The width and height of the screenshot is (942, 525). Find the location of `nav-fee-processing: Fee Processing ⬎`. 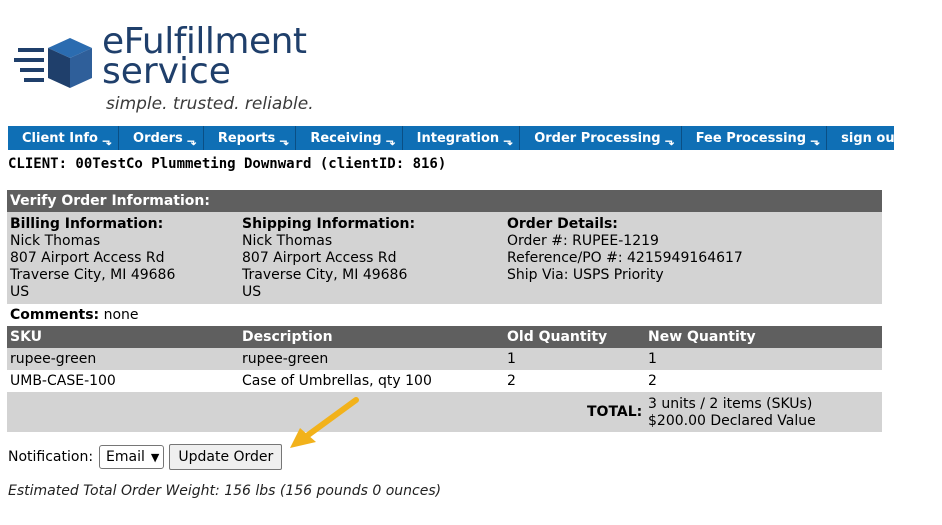

nav-fee-processing: Fee Processing ⬎ is located at coordinates (755, 138).